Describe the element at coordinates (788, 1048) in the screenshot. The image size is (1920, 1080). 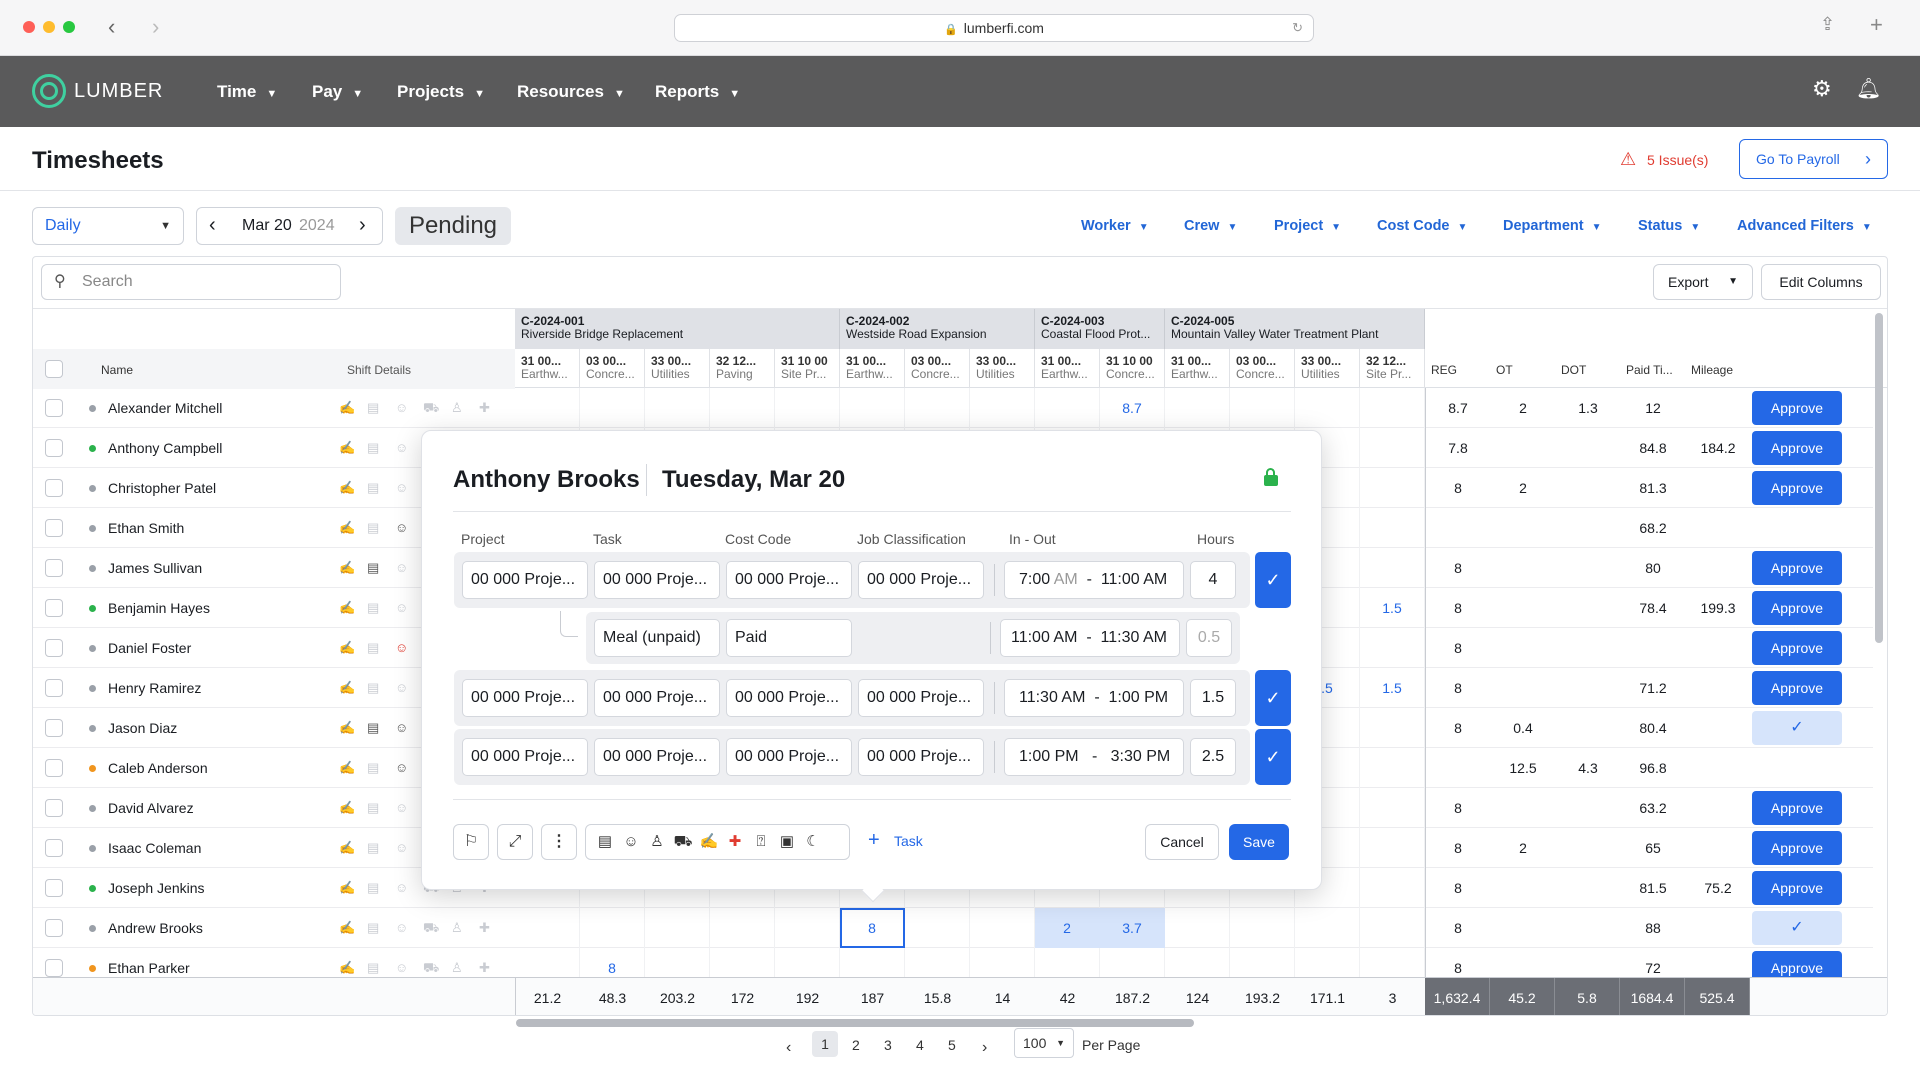
I see `chevron-left-icon: ‹` at that location.